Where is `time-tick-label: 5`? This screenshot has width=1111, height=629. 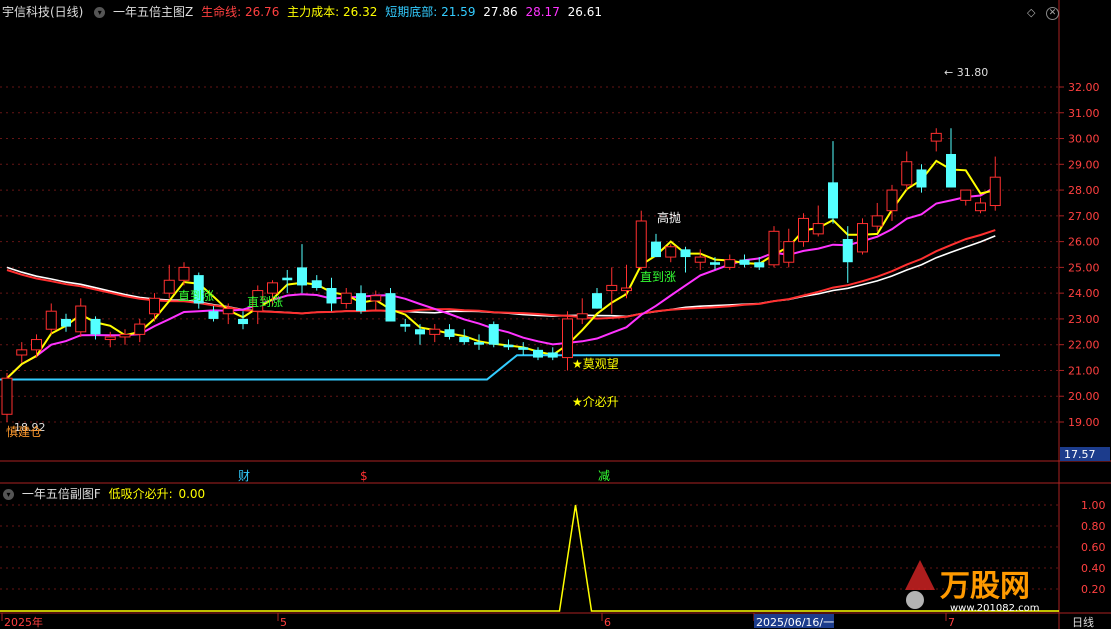
time-tick-label: 5 is located at coordinates (283, 622).